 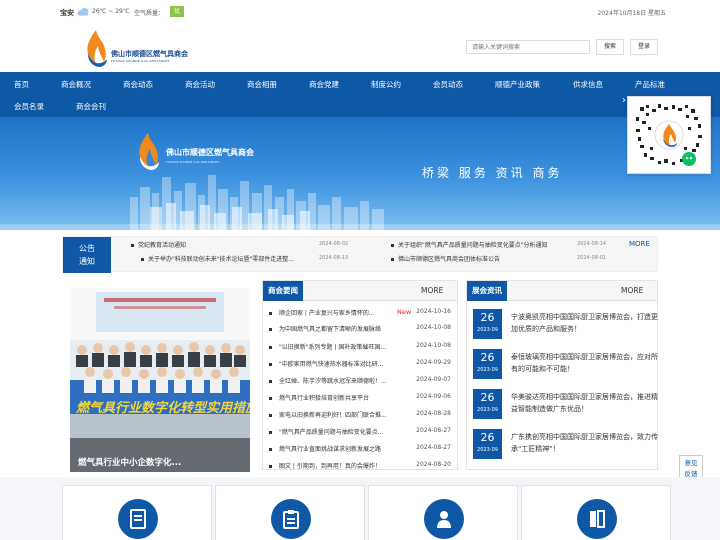 What do you see at coordinates (360, 433) in the screenshot?
I see `news-item: "燃气具产品质量问题与抽检变化要点... 2024-08-27` at bounding box center [360, 433].